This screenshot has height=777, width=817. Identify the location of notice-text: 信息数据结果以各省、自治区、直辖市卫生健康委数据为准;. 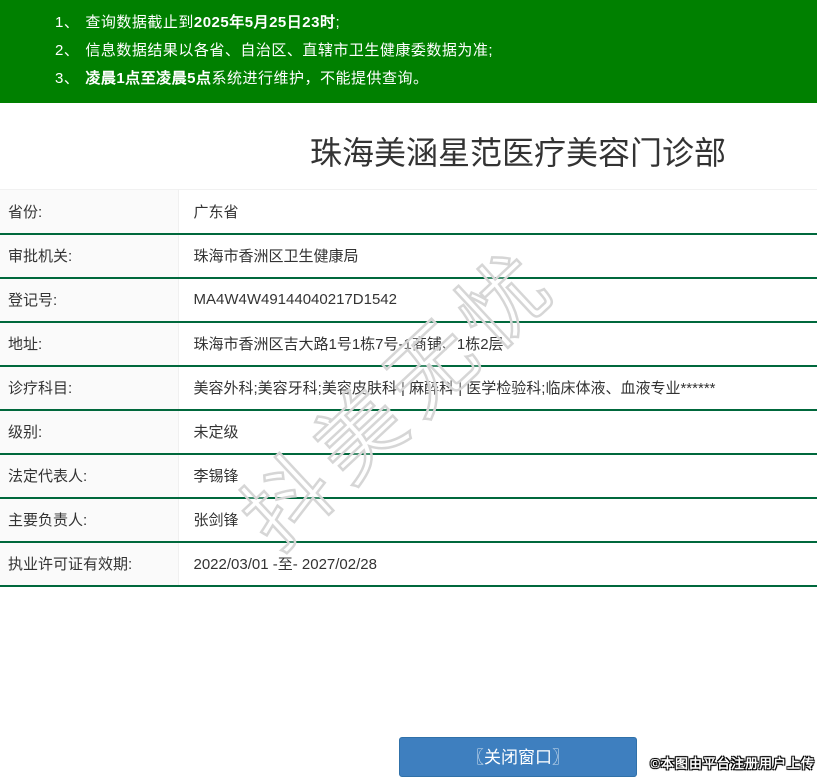
(289, 50).